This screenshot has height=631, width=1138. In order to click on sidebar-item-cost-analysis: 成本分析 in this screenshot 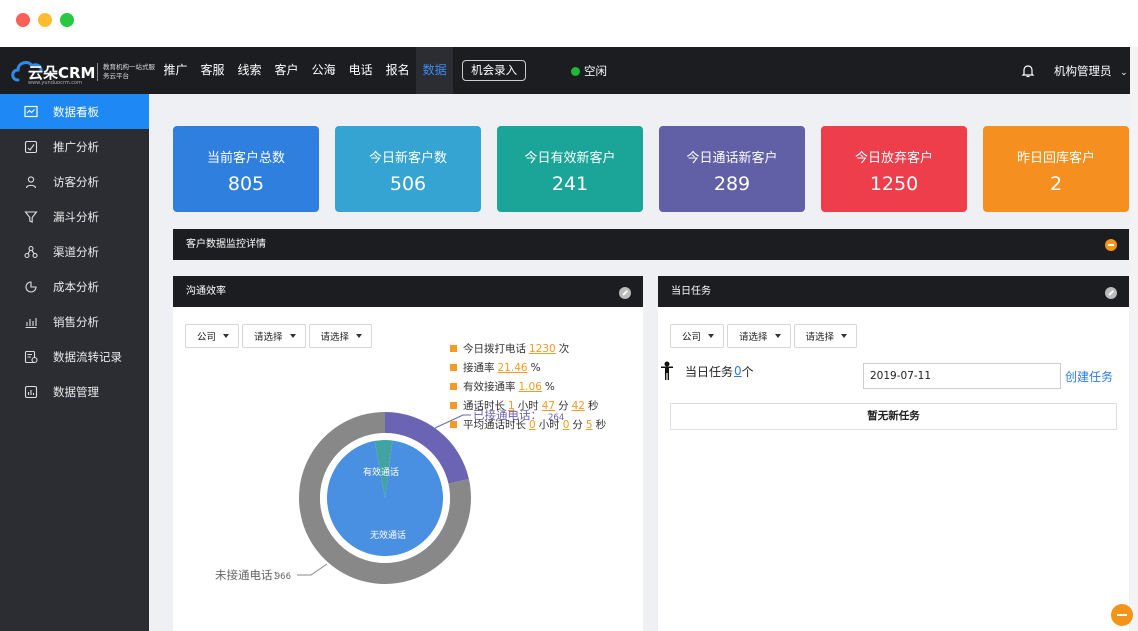, I will do `click(74, 286)`.